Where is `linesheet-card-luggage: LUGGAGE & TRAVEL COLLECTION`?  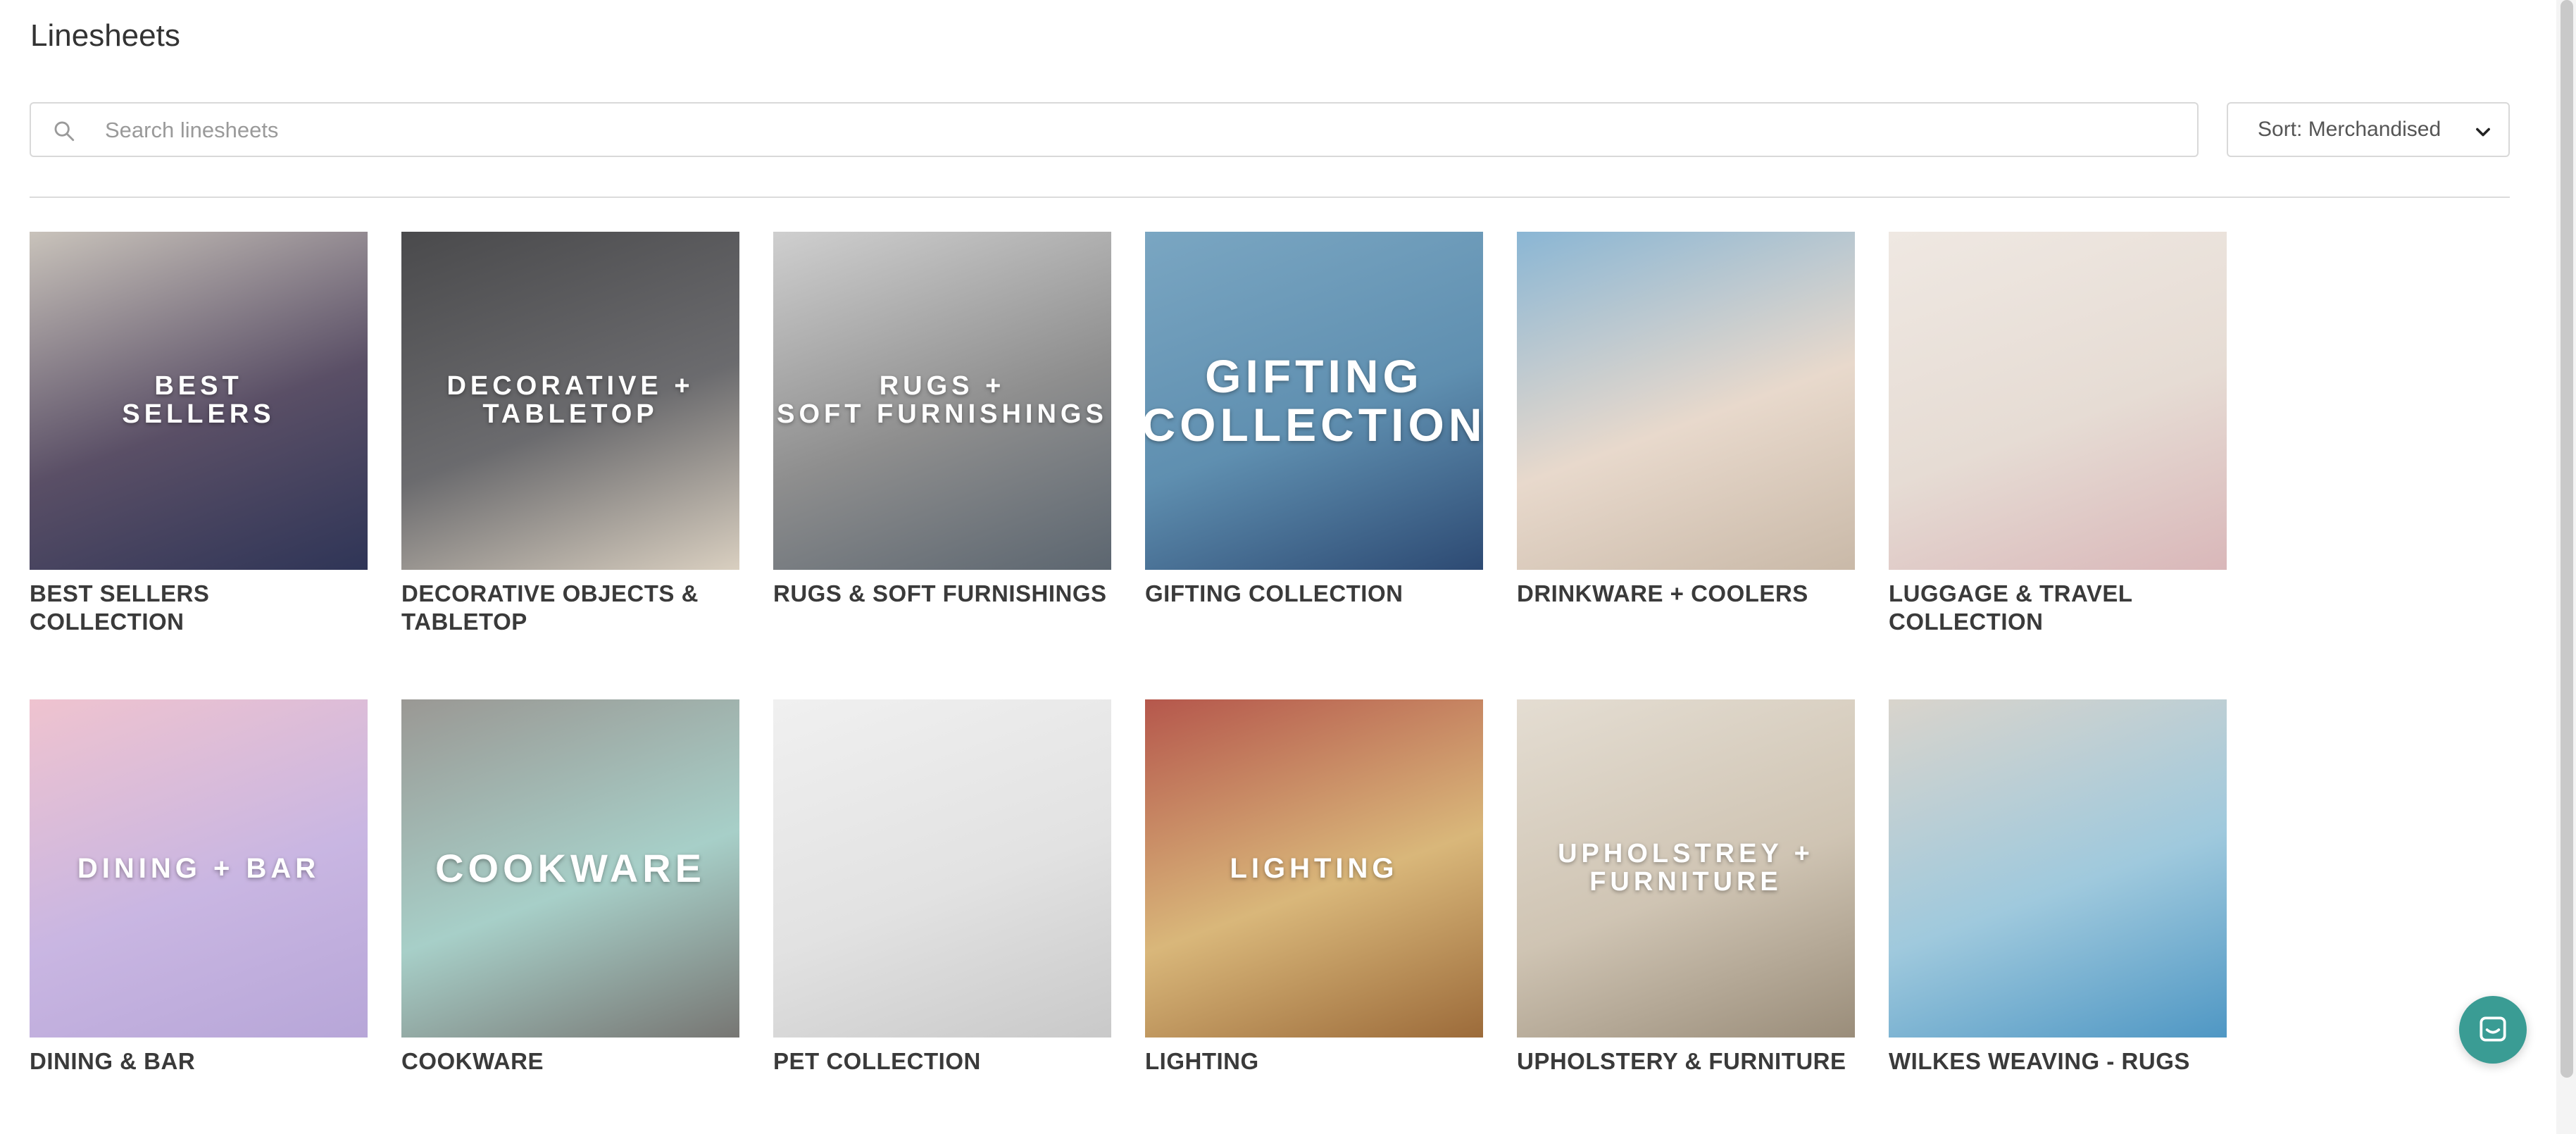
linesheet-card-luggage: LUGGAGE & TRAVEL COLLECTION is located at coordinates (2058, 434).